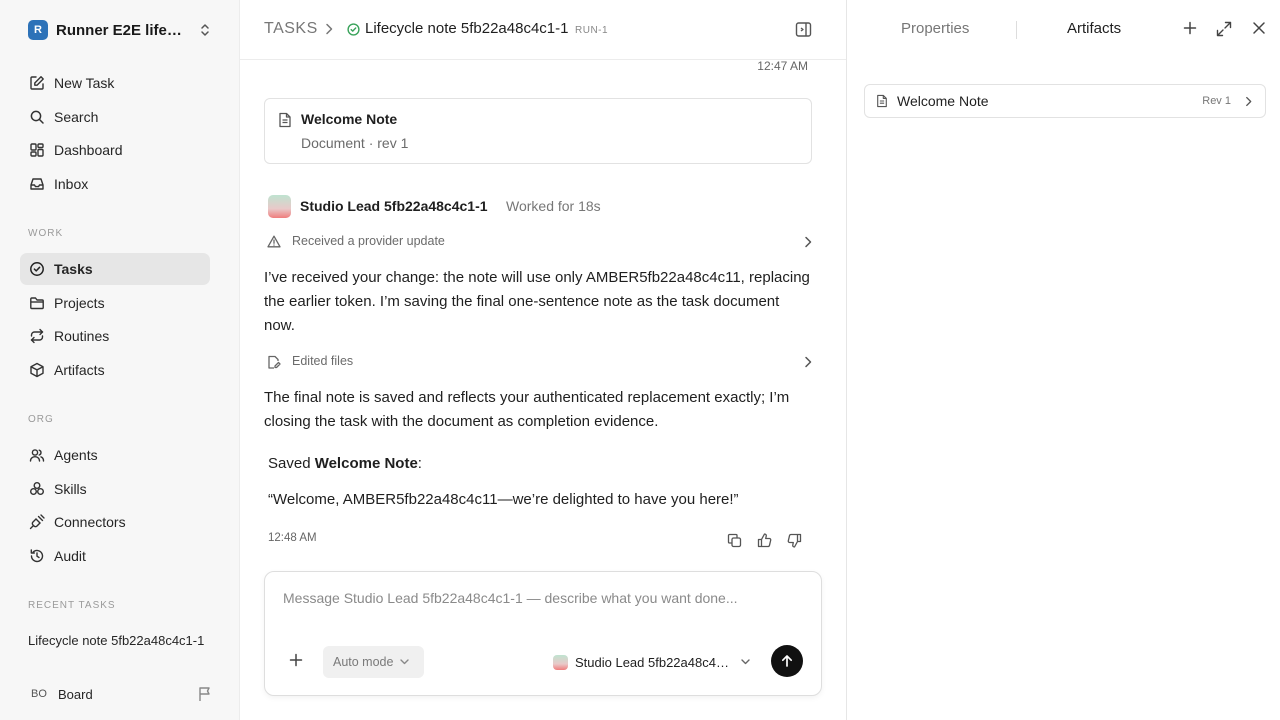 The height and width of the screenshot is (720, 1280). I want to click on document-subtitle: Document · rev 1, so click(355, 143).